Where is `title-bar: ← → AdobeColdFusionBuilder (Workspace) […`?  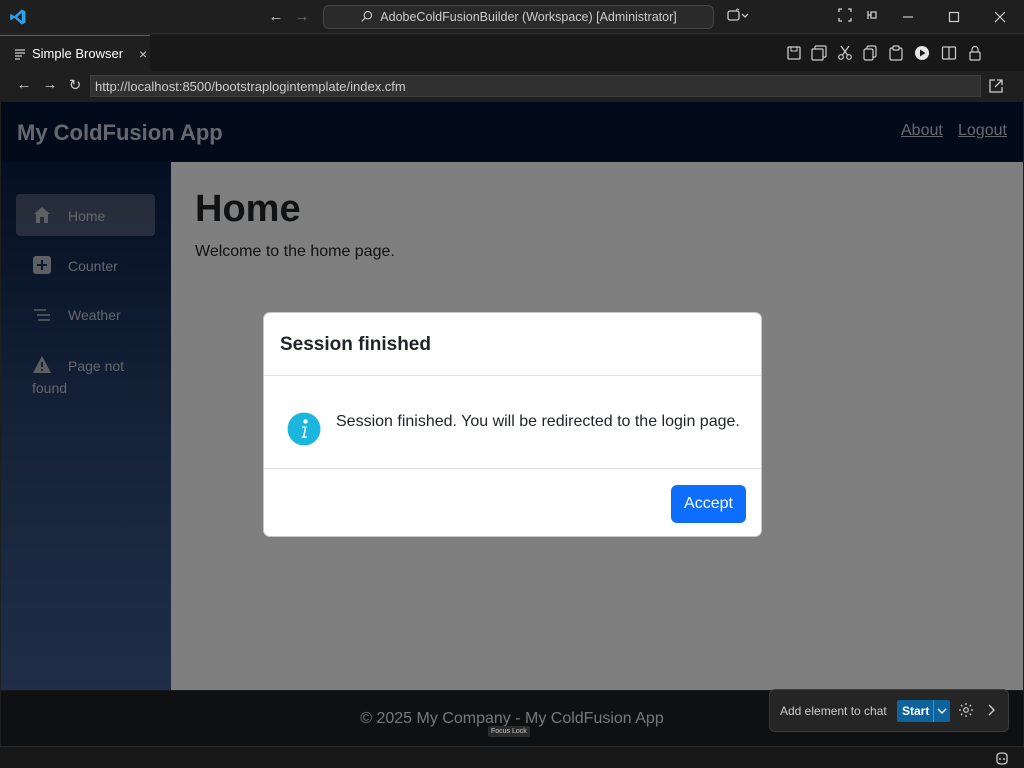 title-bar: ← → AdobeColdFusionBuilder (Workspace) [… is located at coordinates (512, 17).